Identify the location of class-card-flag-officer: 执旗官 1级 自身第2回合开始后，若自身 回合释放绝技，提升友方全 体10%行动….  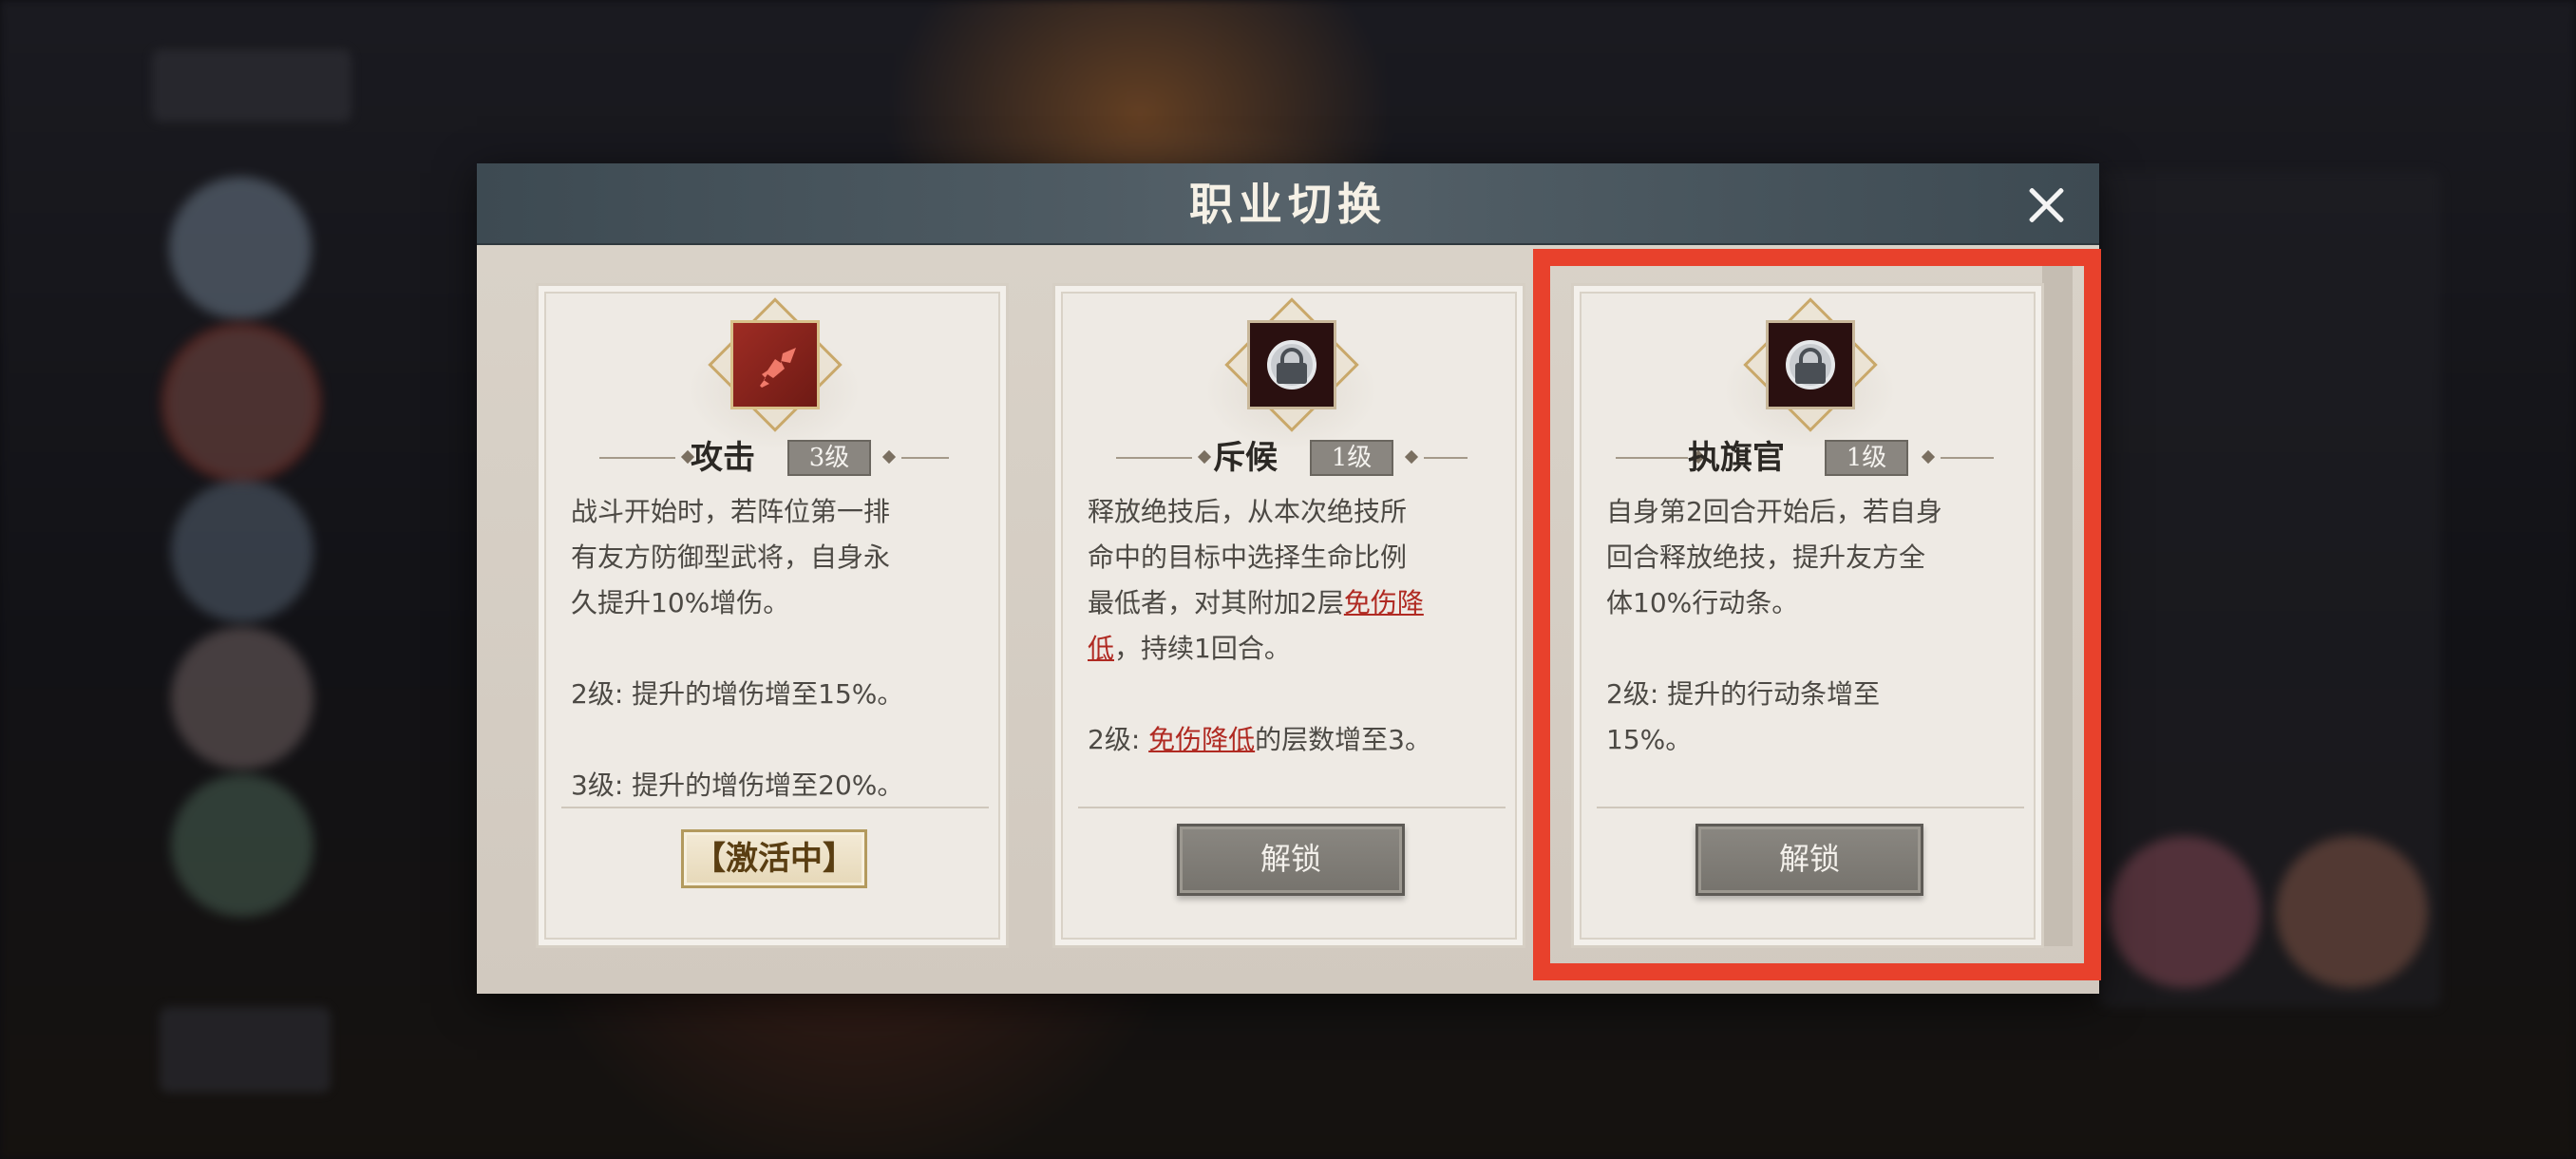
(1807, 698).